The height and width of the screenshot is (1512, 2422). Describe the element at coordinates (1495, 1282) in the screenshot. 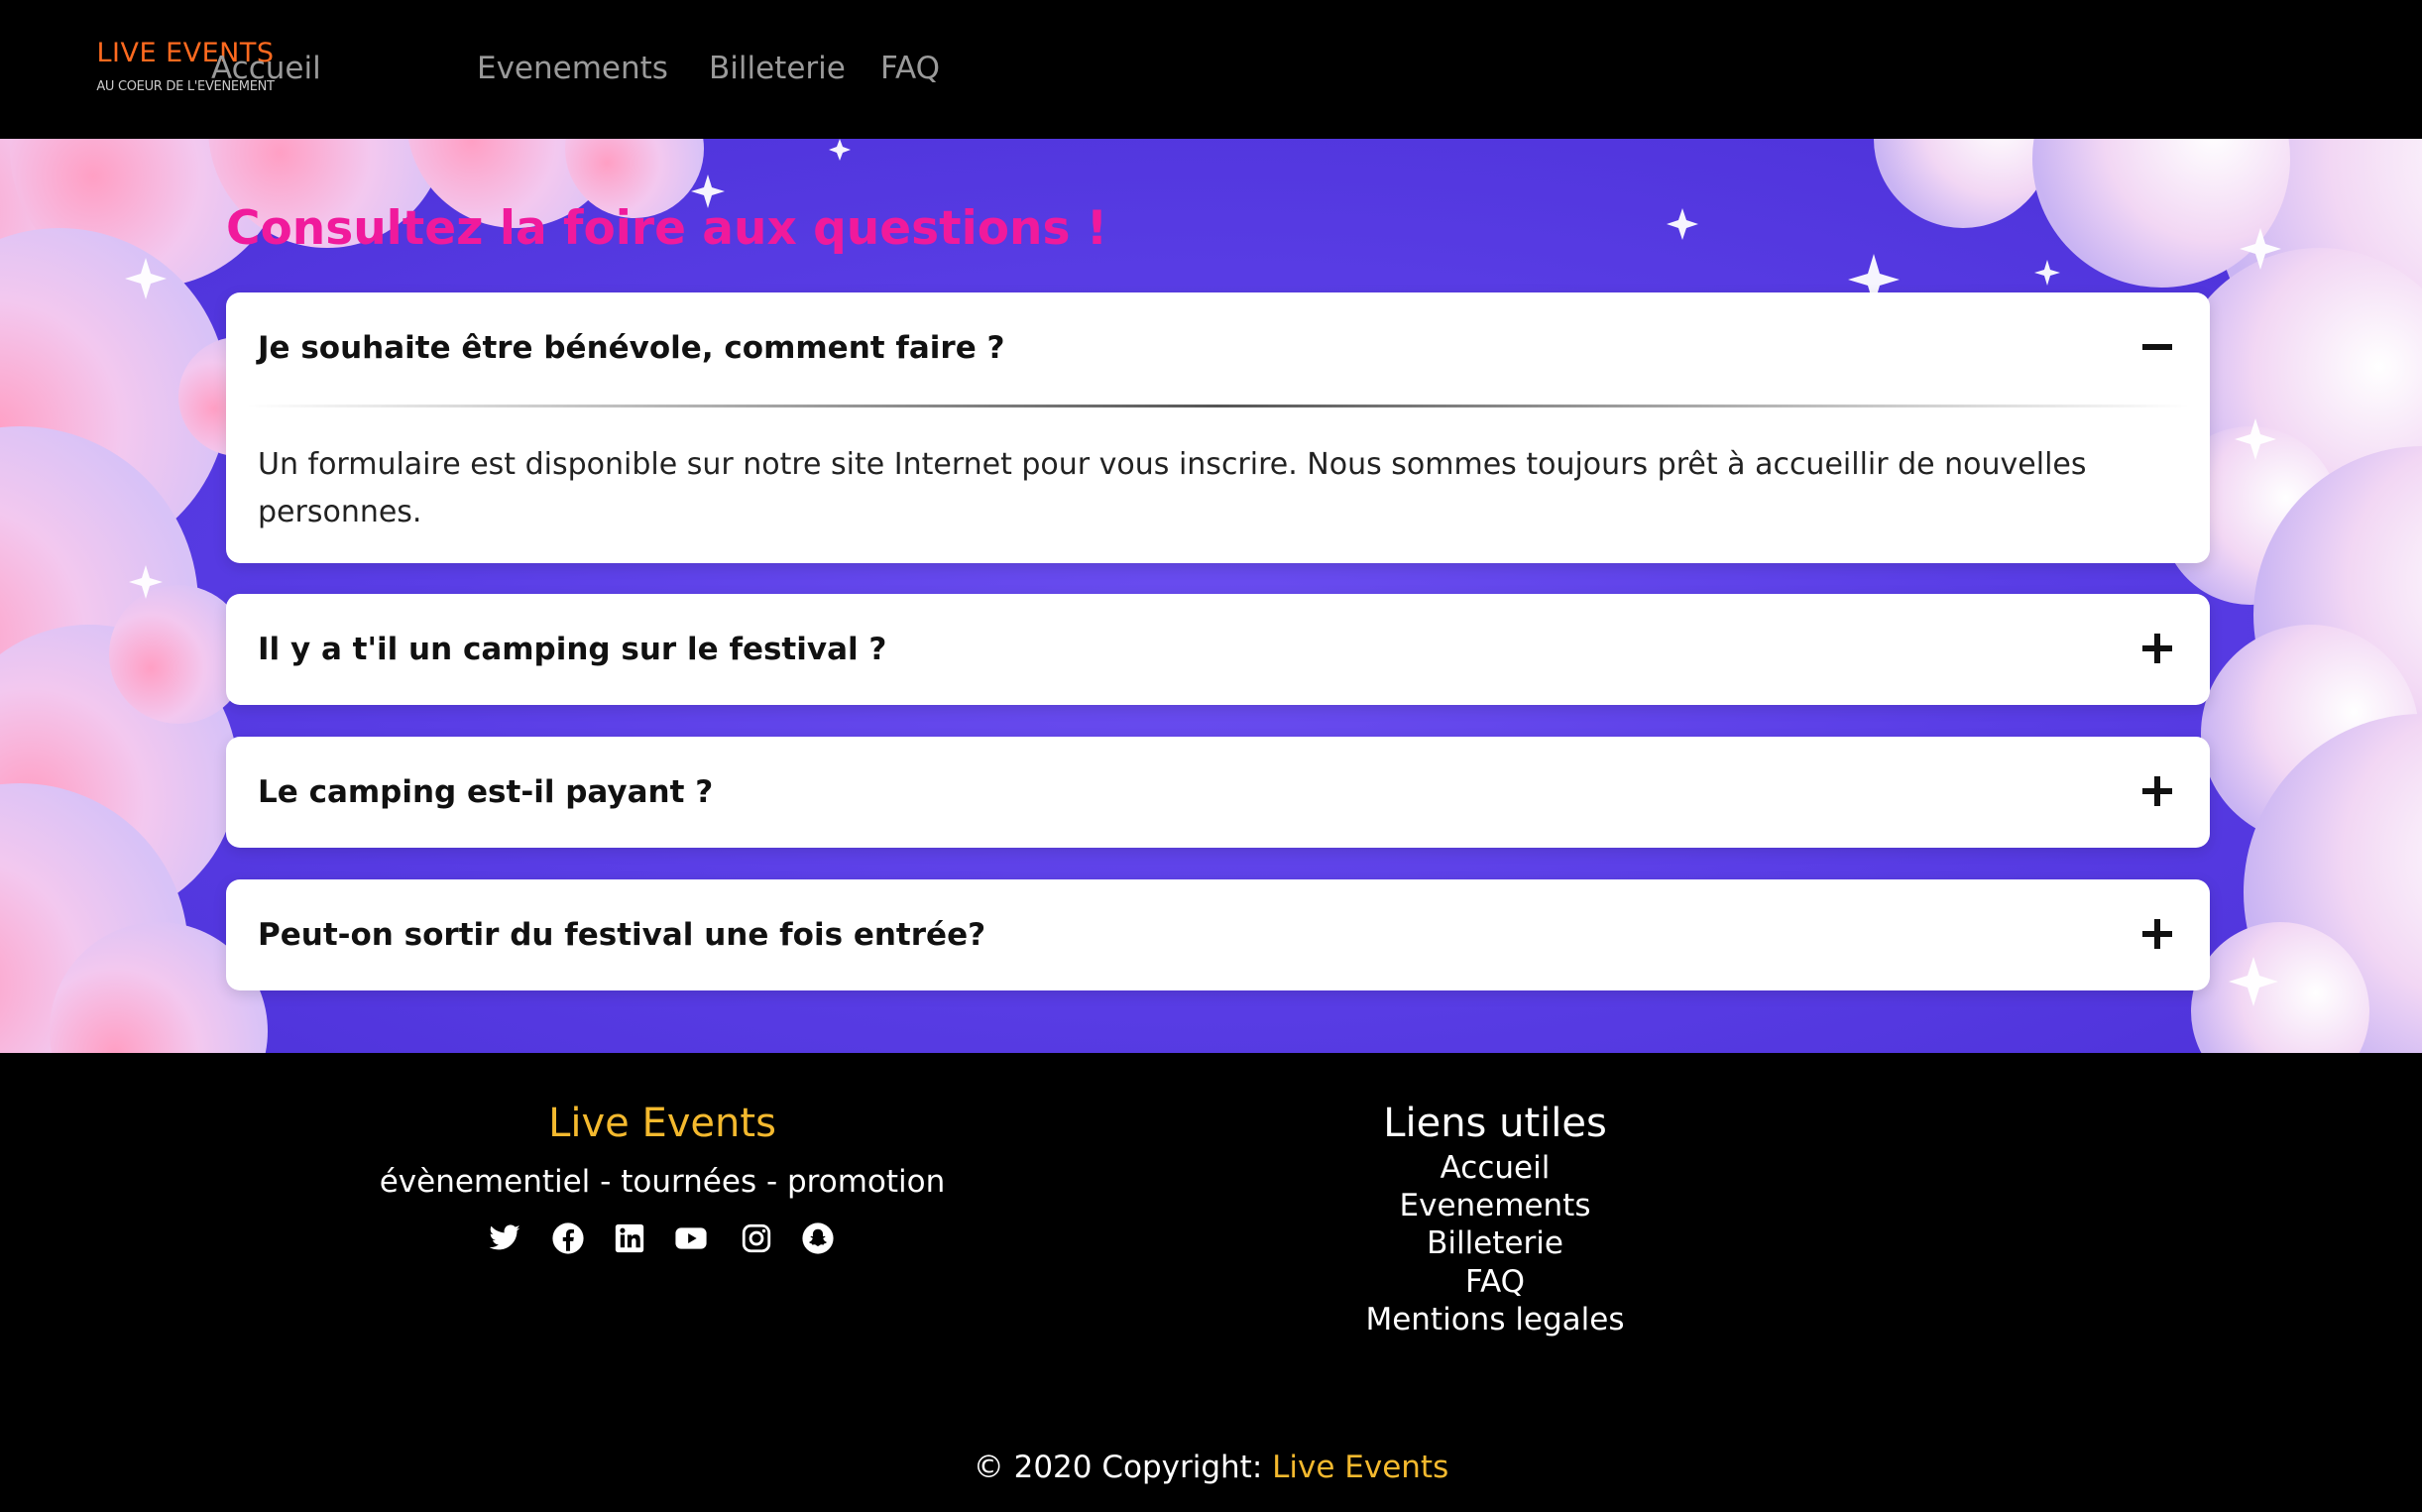

I see `footer-link-faq: FAQ` at that location.